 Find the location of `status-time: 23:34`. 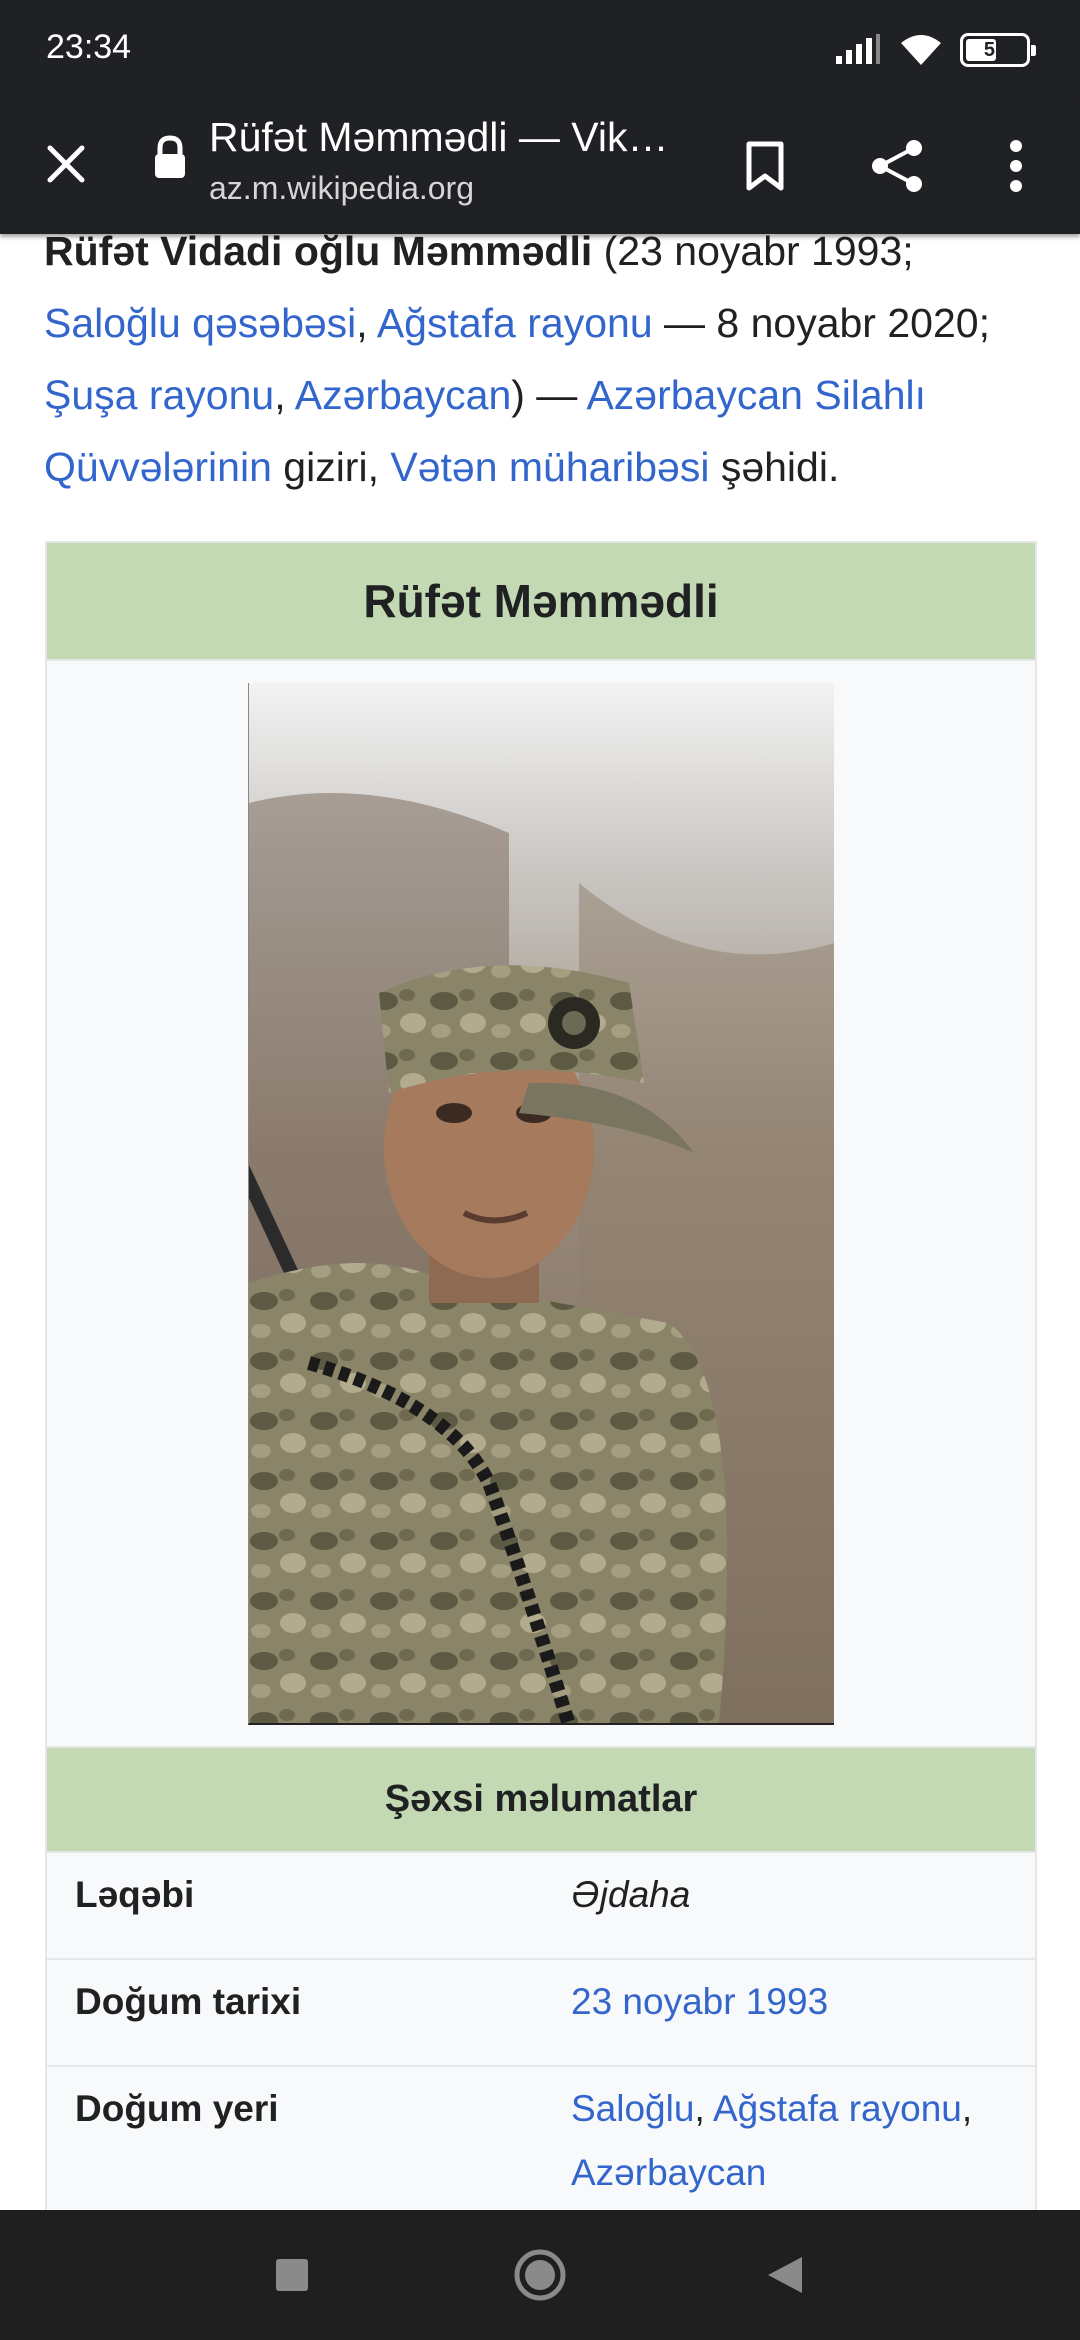

status-time: 23:34 is located at coordinates (89, 47).